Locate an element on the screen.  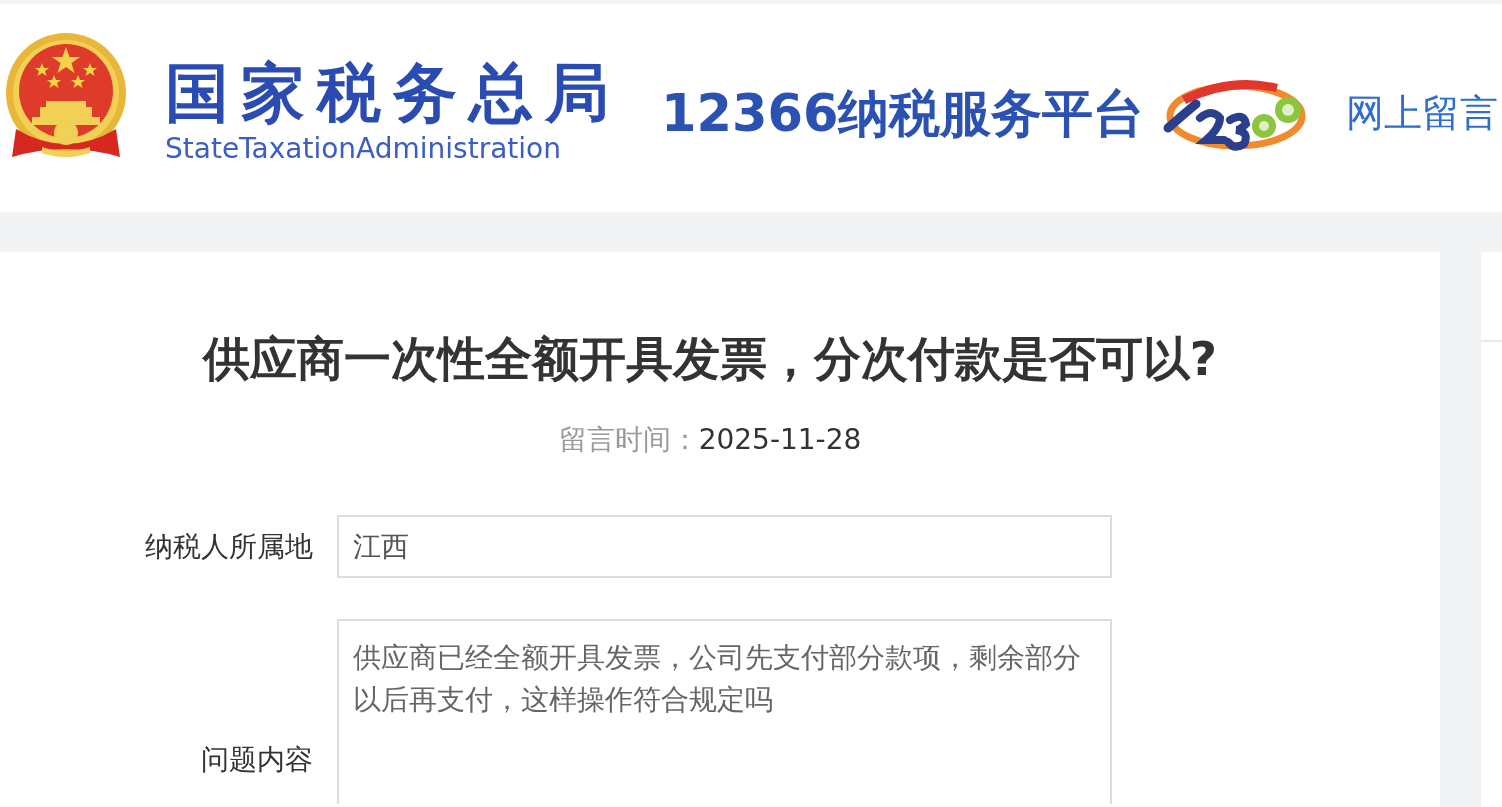
nav-link: 网上留言 is located at coordinates (1422, 113).